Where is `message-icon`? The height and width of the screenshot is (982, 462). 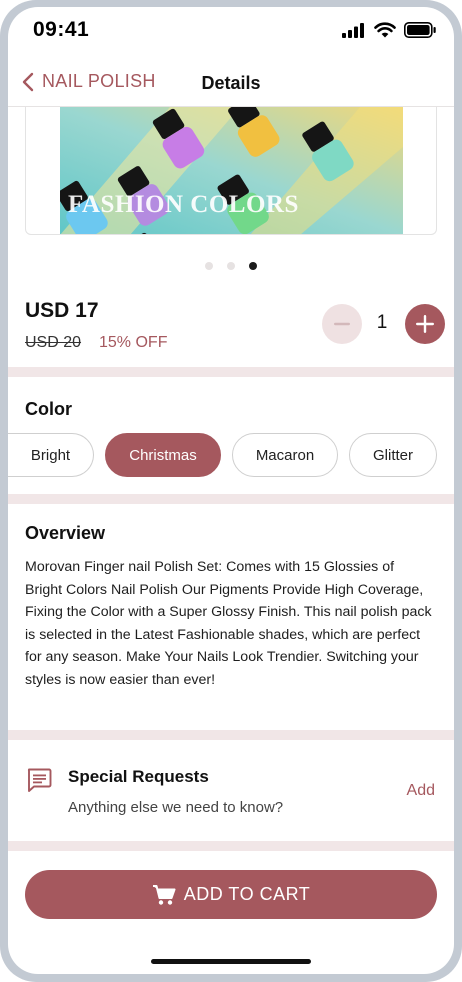 message-icon is located at coordinates (39, 780).